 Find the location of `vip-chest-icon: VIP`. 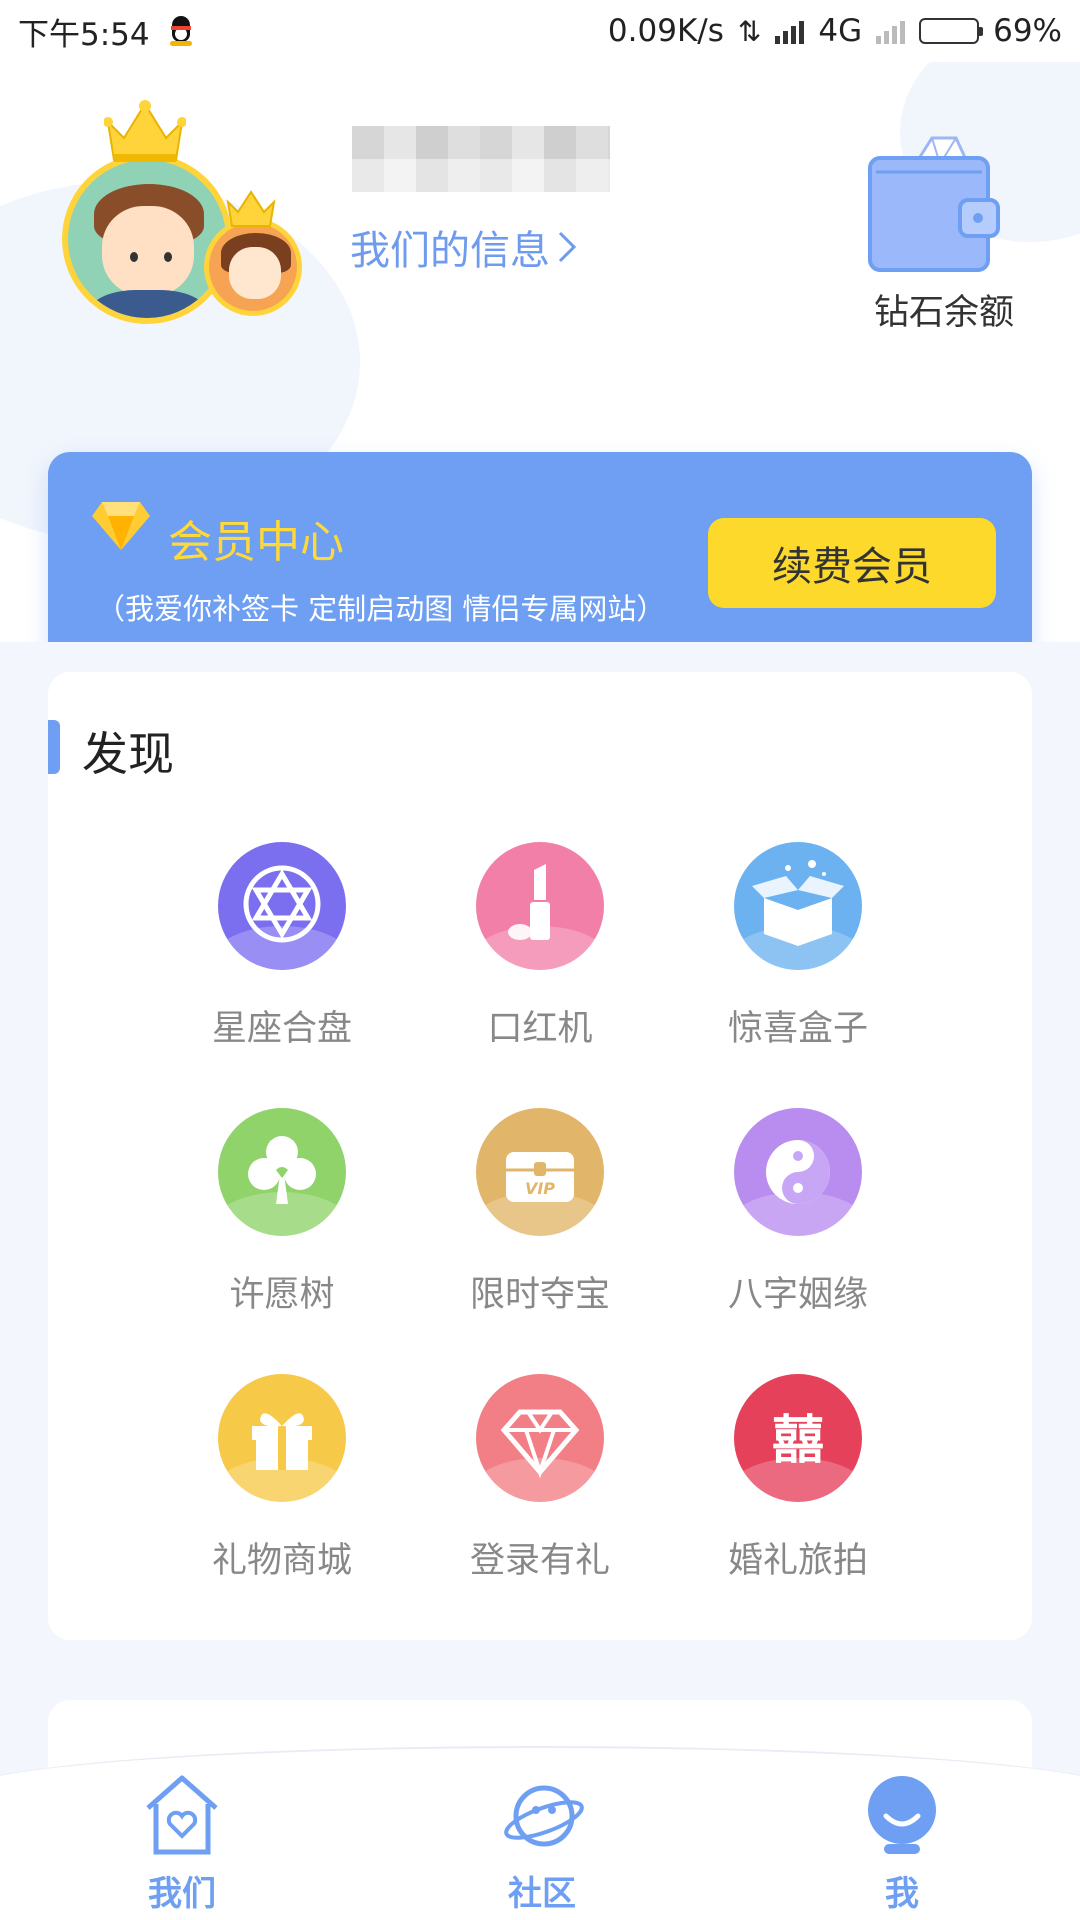

vip-chest-icon: VIP is located at coordinates (540, 1177).